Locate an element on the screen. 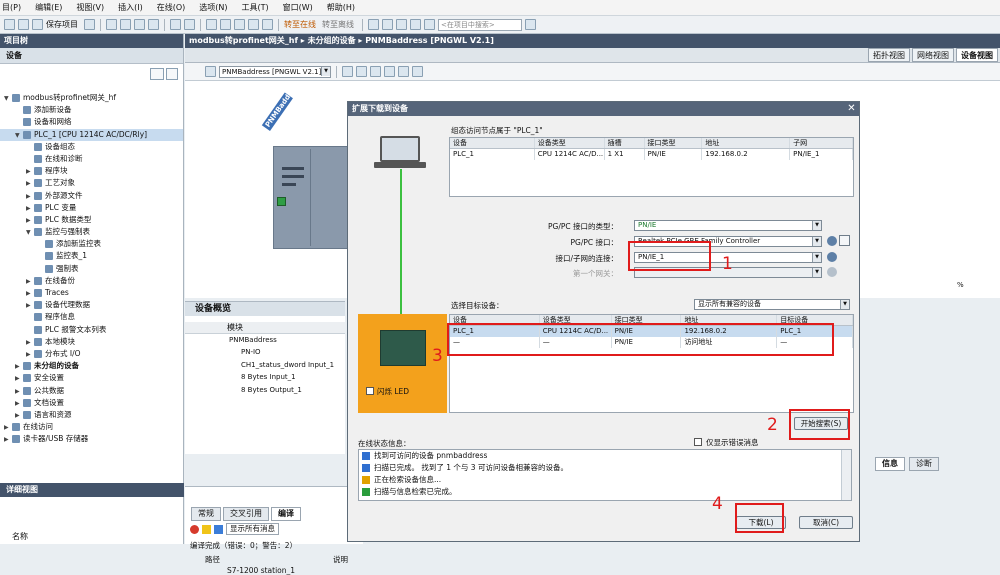  tree-item: 监控表_1 is located at coordinates (91, 256).